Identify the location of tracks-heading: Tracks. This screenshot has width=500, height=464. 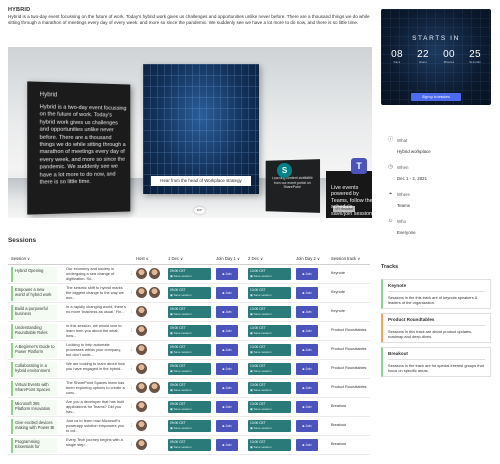
(390, 267).